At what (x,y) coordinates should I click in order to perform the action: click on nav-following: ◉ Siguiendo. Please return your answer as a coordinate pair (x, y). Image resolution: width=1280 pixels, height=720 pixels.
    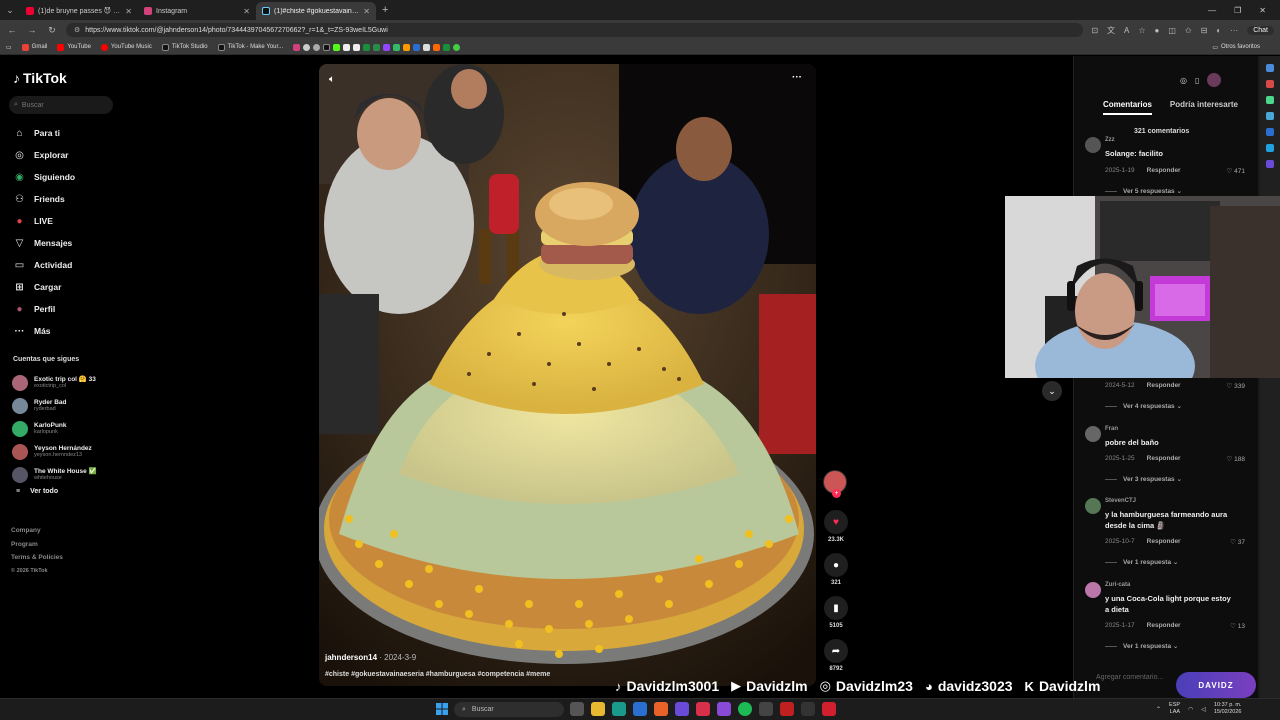
    Looking at the image, I should click on (68, 177).